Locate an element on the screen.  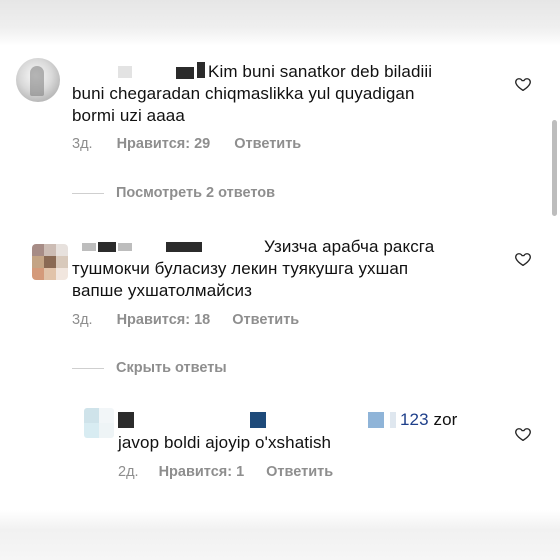
comment-time: 2д. is located at coordinates (128, 472).